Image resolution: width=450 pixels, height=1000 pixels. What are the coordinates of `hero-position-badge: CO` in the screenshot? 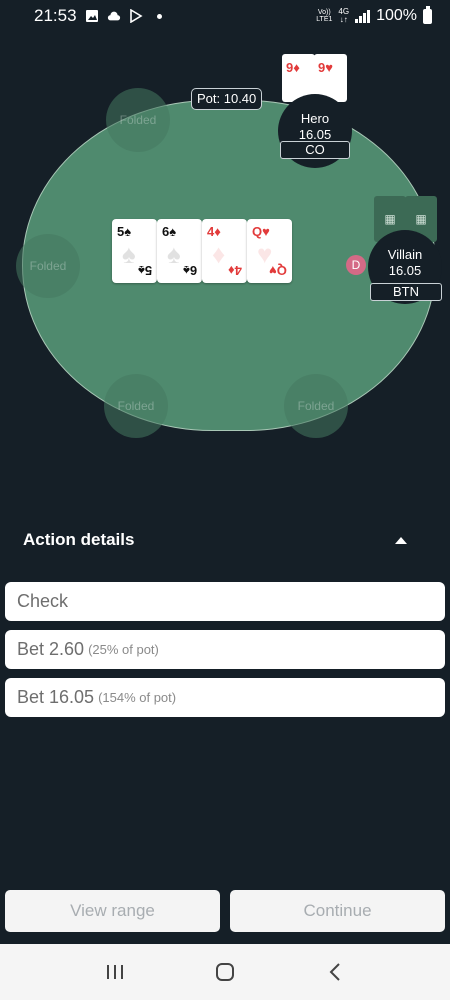 It's located at (315, 150).